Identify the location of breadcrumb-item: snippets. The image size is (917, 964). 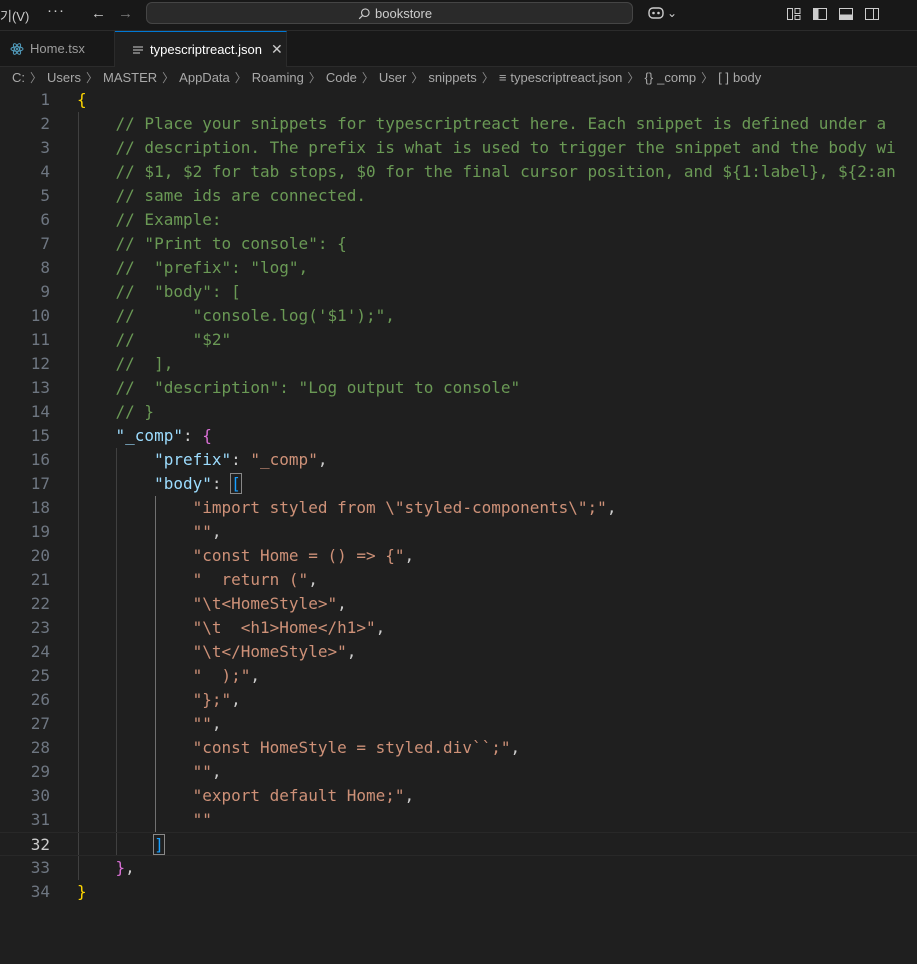
(452, 77).